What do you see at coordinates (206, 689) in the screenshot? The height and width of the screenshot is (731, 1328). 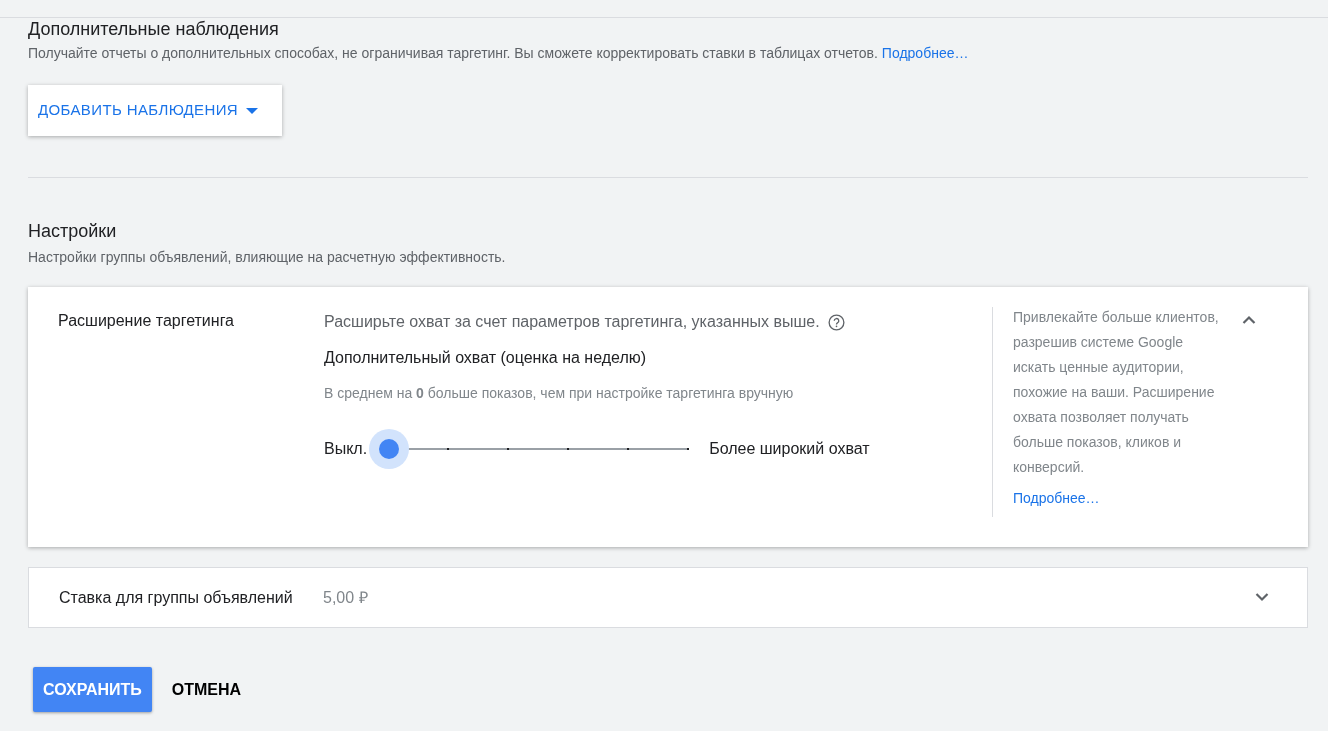 I see `cancel-button: ОТМЕНА` at bounding box center [206, 689].